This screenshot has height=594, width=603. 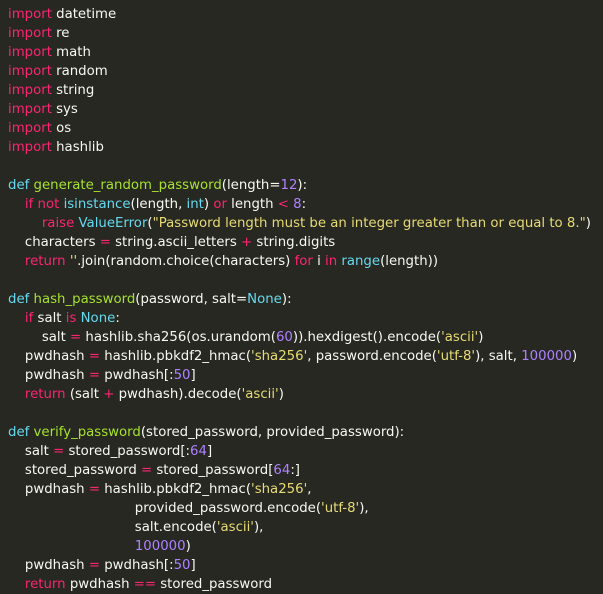 What do you see at coordinates (305, 71) in the screenshot?
I see `code-line: import random` at bounding box center [305, 71].